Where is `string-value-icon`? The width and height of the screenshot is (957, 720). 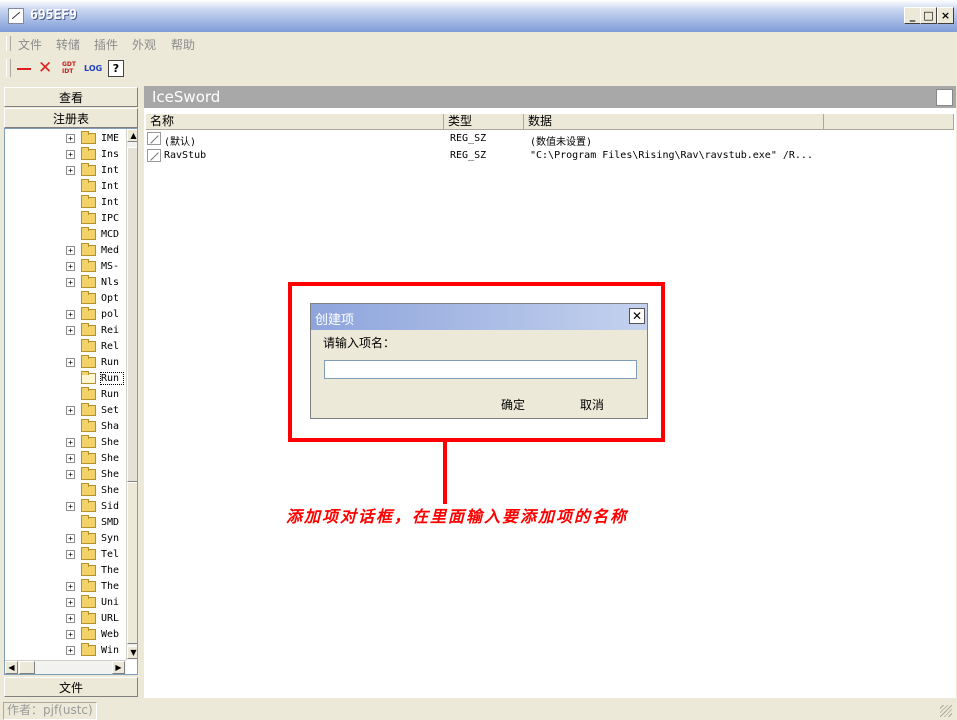
string-value-icon is located at coordinates (154, 155).